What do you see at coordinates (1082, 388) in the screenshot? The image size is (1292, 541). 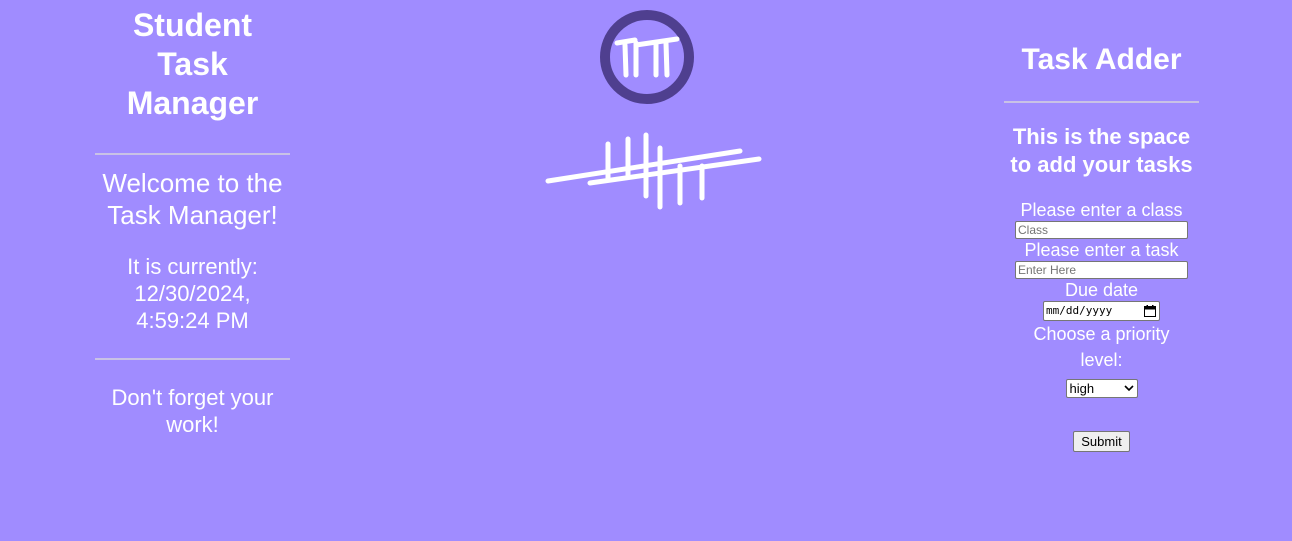 I see `priority-selected-value: high` at bounding box center [1082, 388].